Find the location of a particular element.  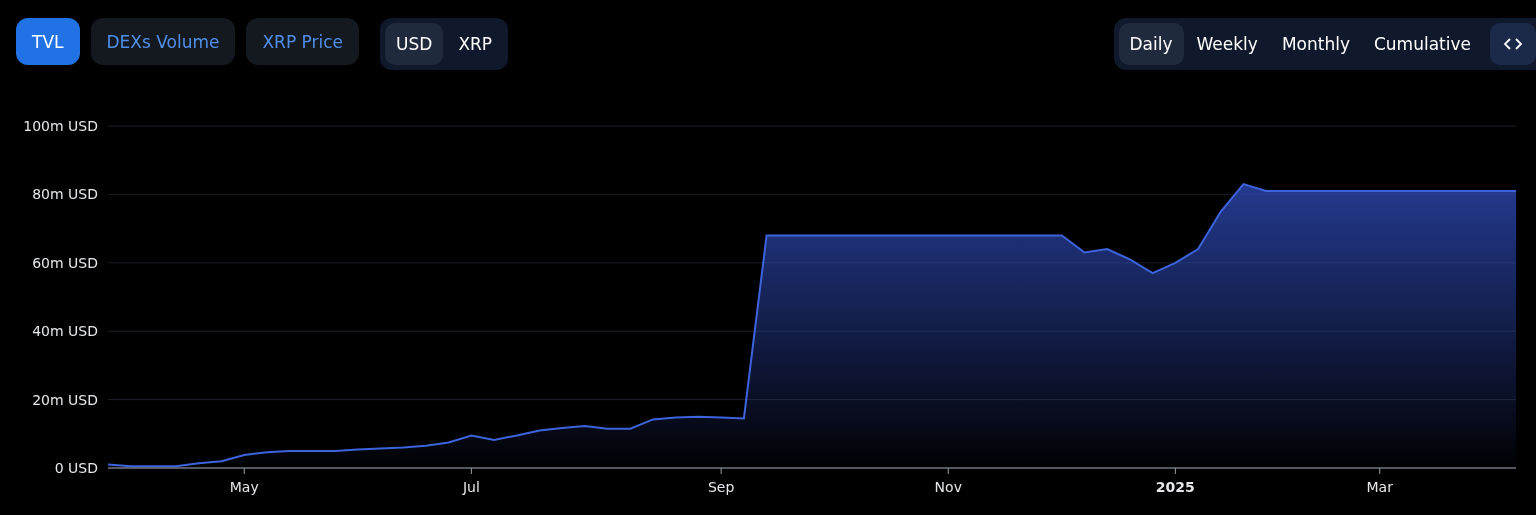

axis-label: Jul is located at coordinates (471, 486).